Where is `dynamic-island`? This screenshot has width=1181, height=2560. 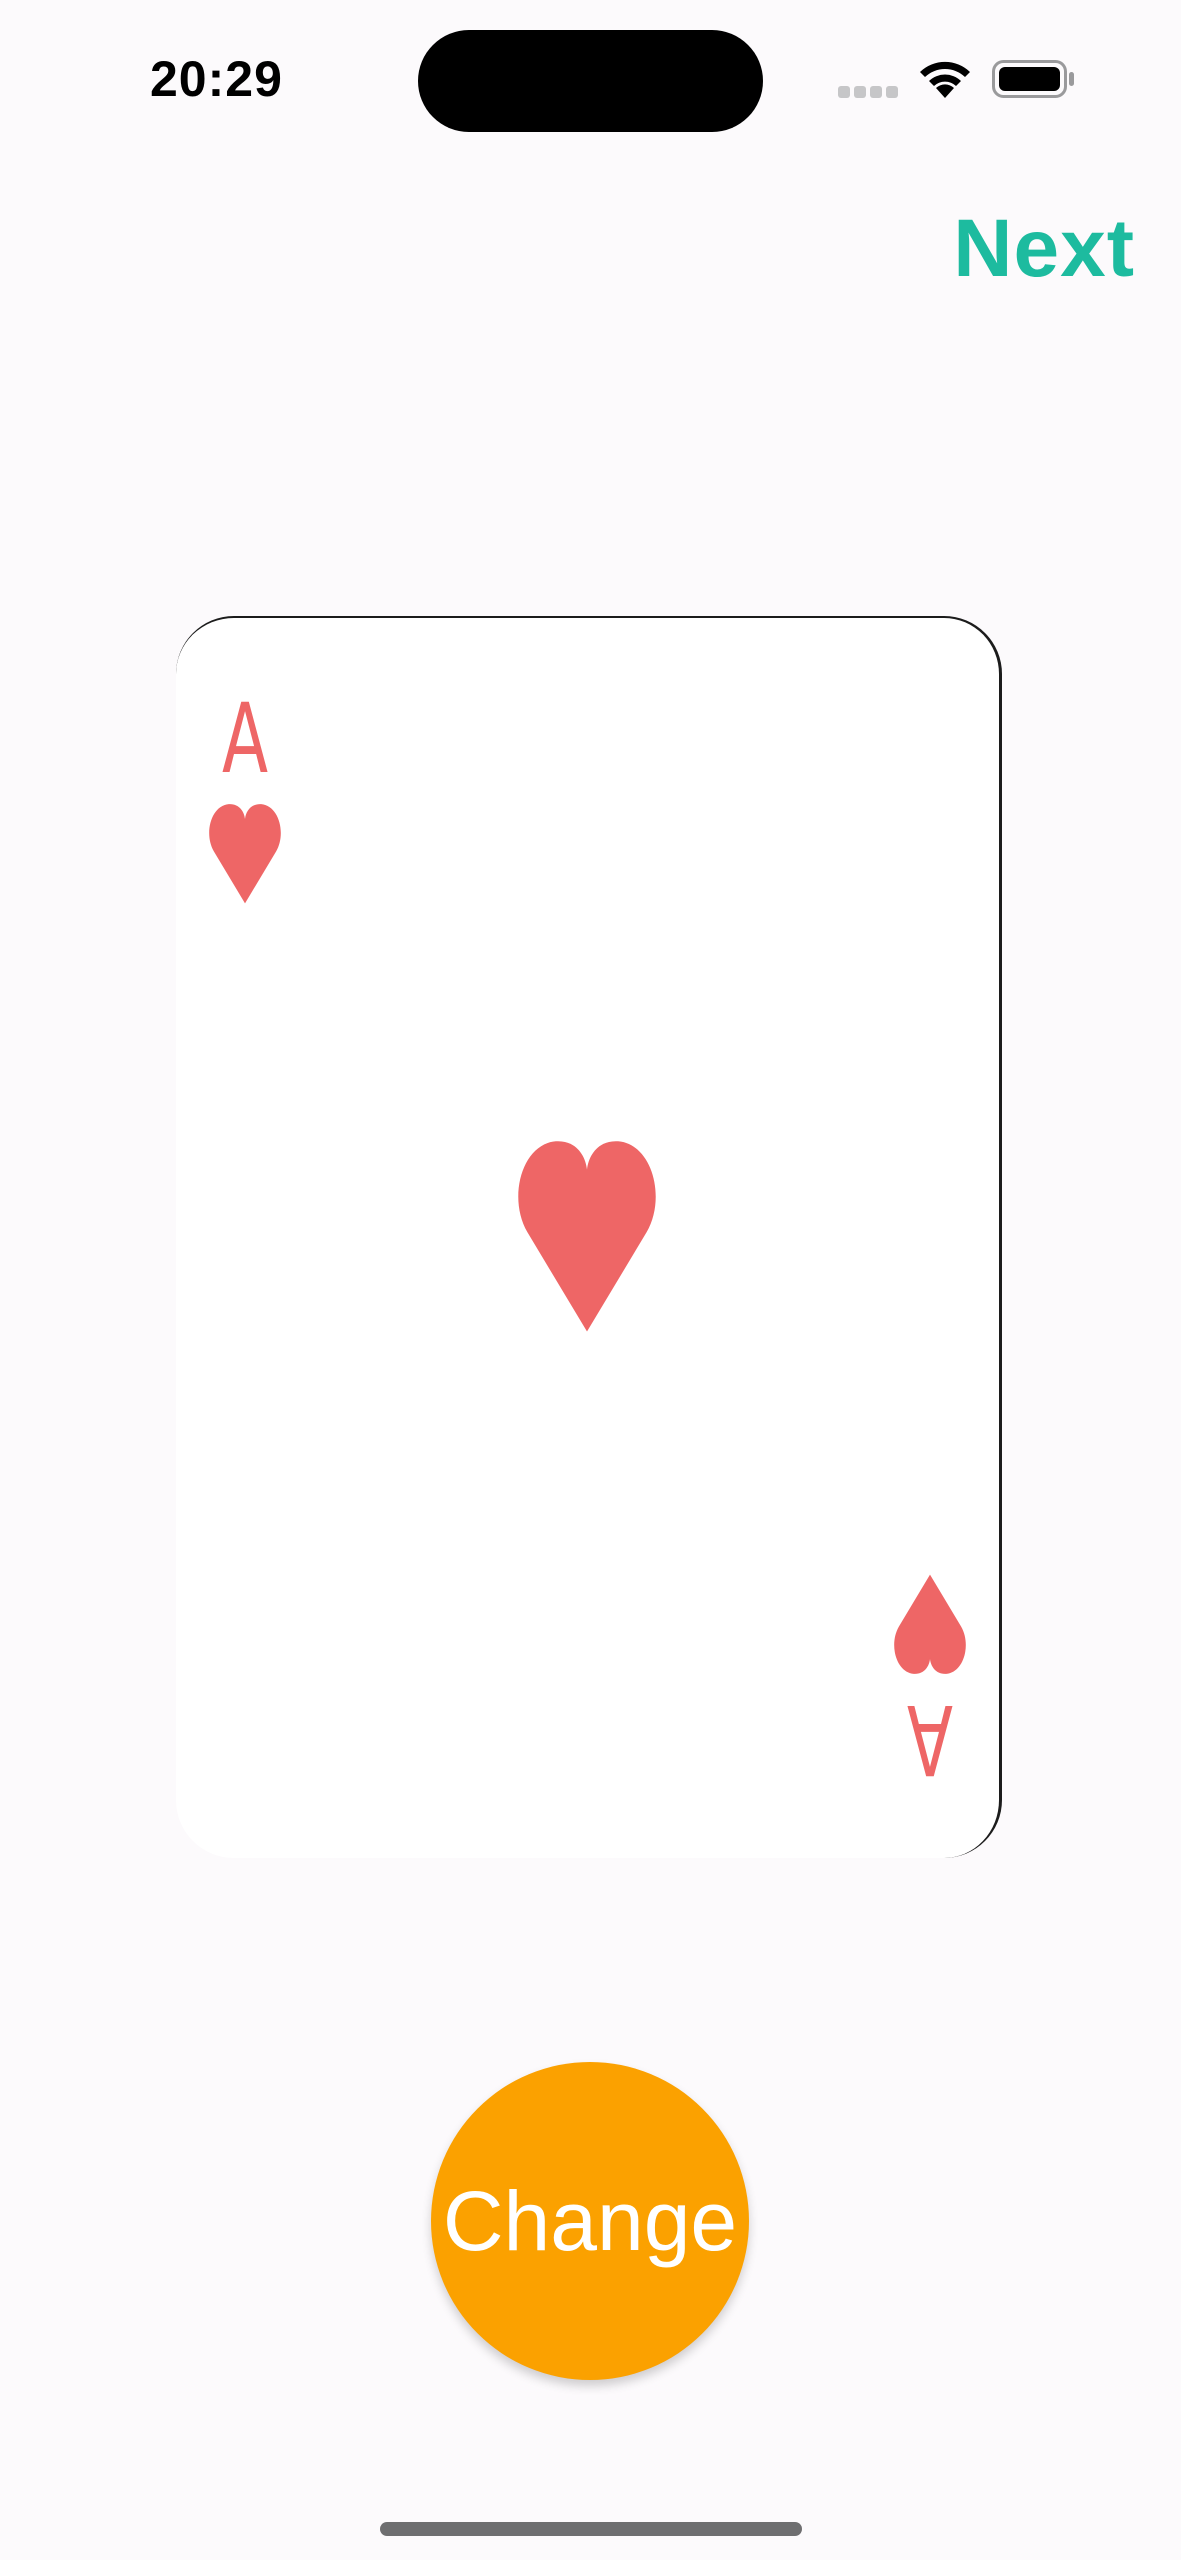
dynamic-island is located at coordinates (590, 81).